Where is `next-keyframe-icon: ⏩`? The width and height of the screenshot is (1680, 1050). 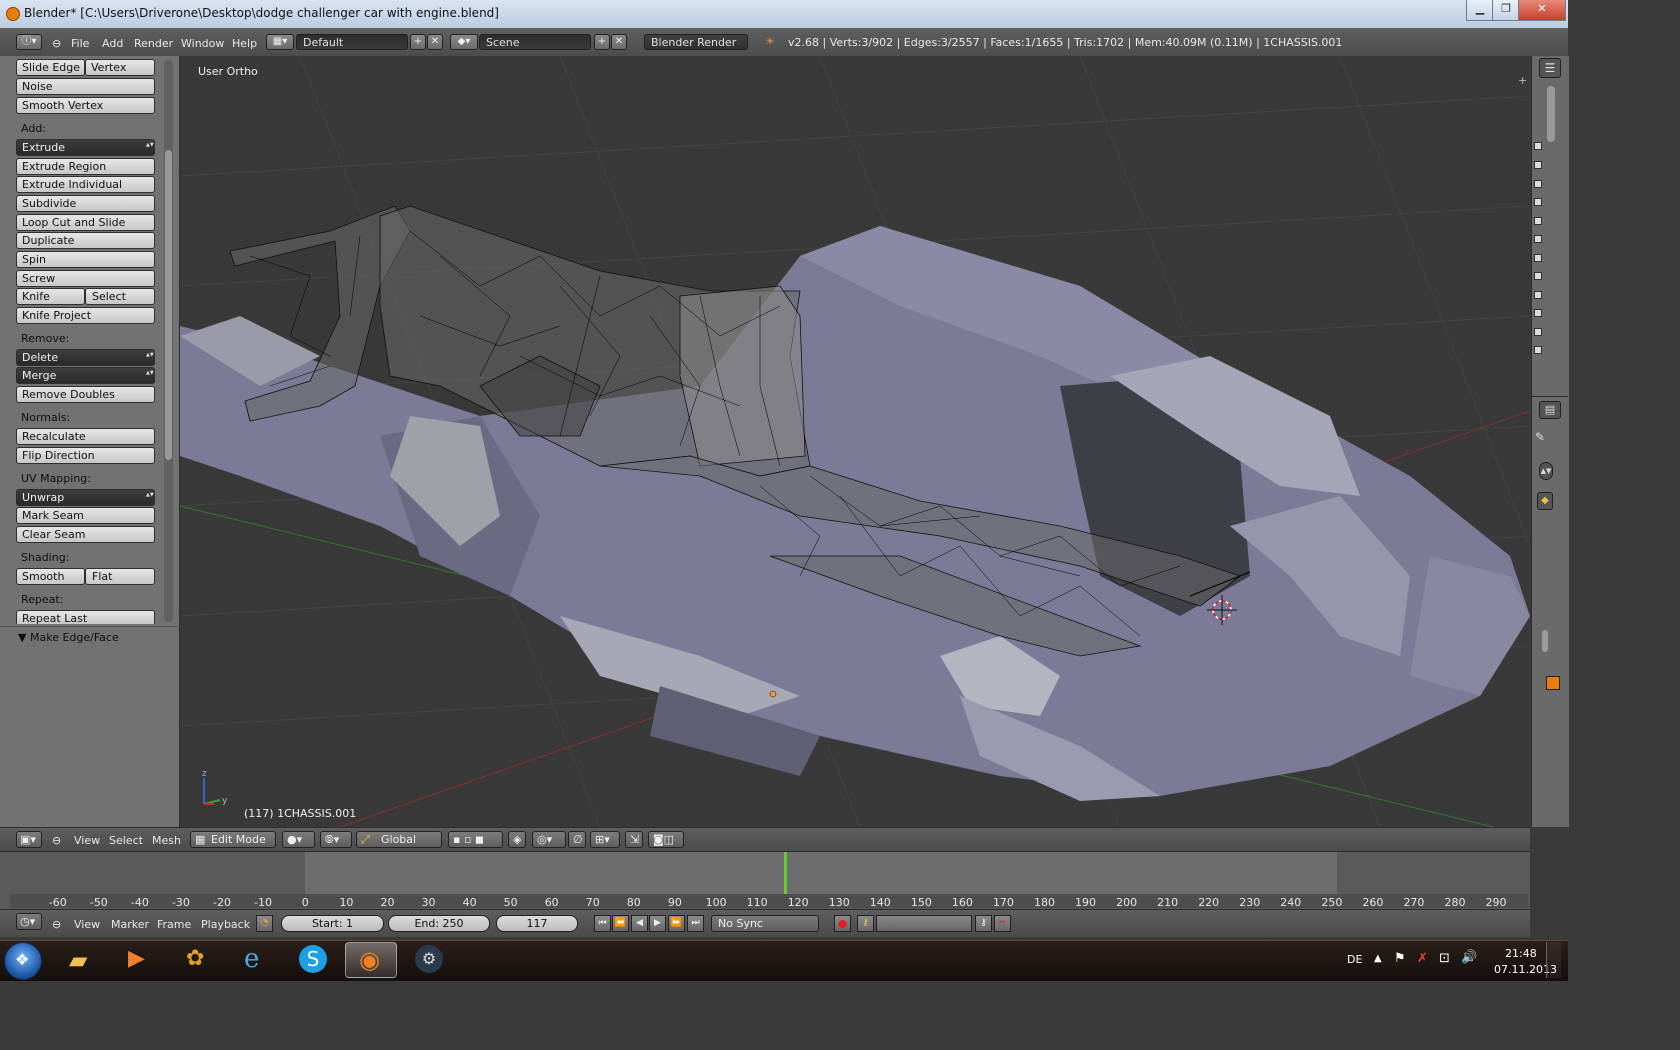
next-keyframe-icon: ⏩ is located at coordinates (676, 923).